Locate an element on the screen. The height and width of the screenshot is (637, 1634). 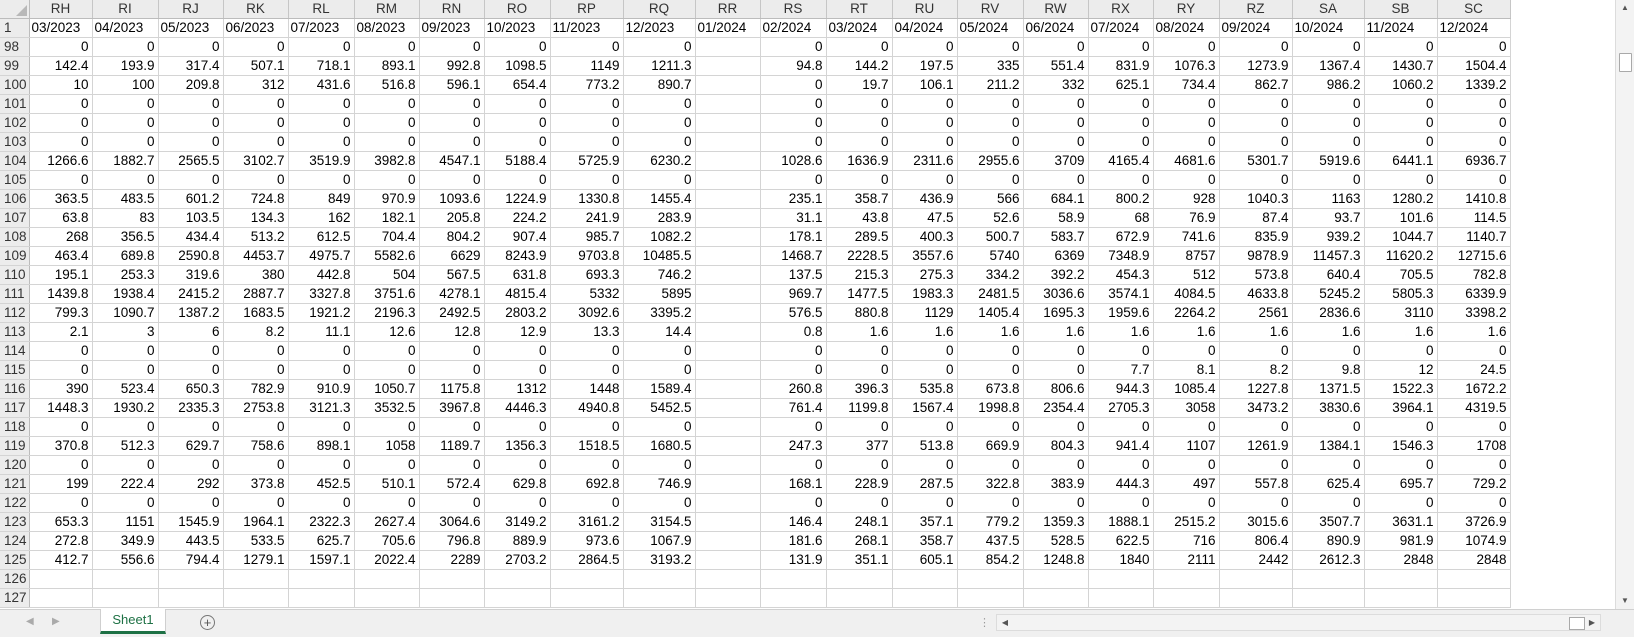
row-header: 110 is located at coordinates (15, 275).